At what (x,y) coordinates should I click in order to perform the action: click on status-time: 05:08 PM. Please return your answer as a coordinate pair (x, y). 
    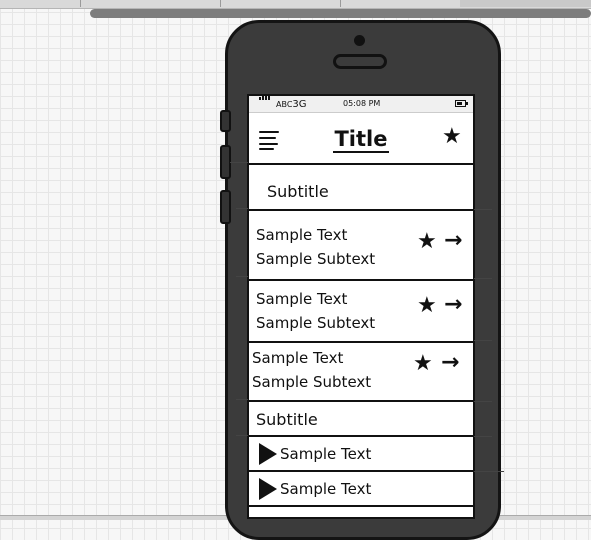
    Looking at the image, I should click on (362, 103).